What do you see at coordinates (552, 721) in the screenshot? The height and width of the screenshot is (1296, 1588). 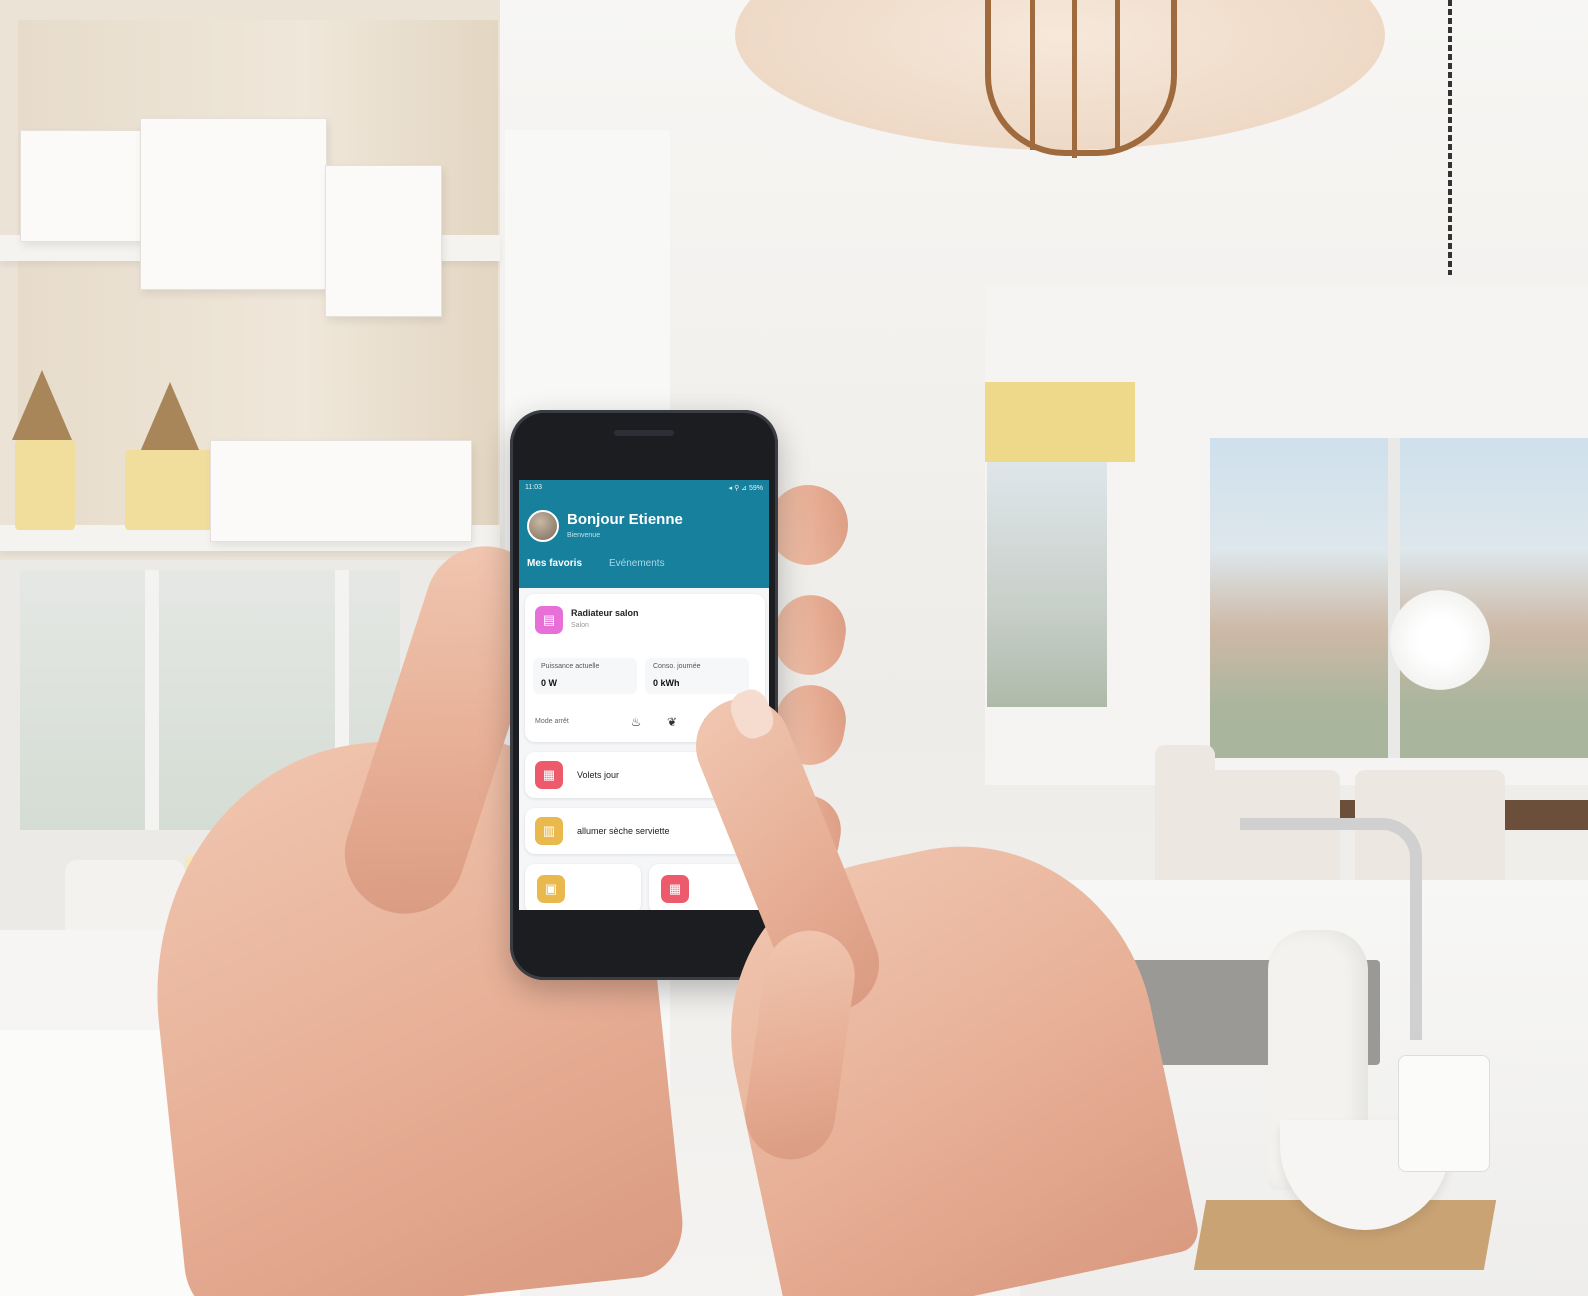 I see `mode-label: Mode arrêt` at bounding box center [552, 721].